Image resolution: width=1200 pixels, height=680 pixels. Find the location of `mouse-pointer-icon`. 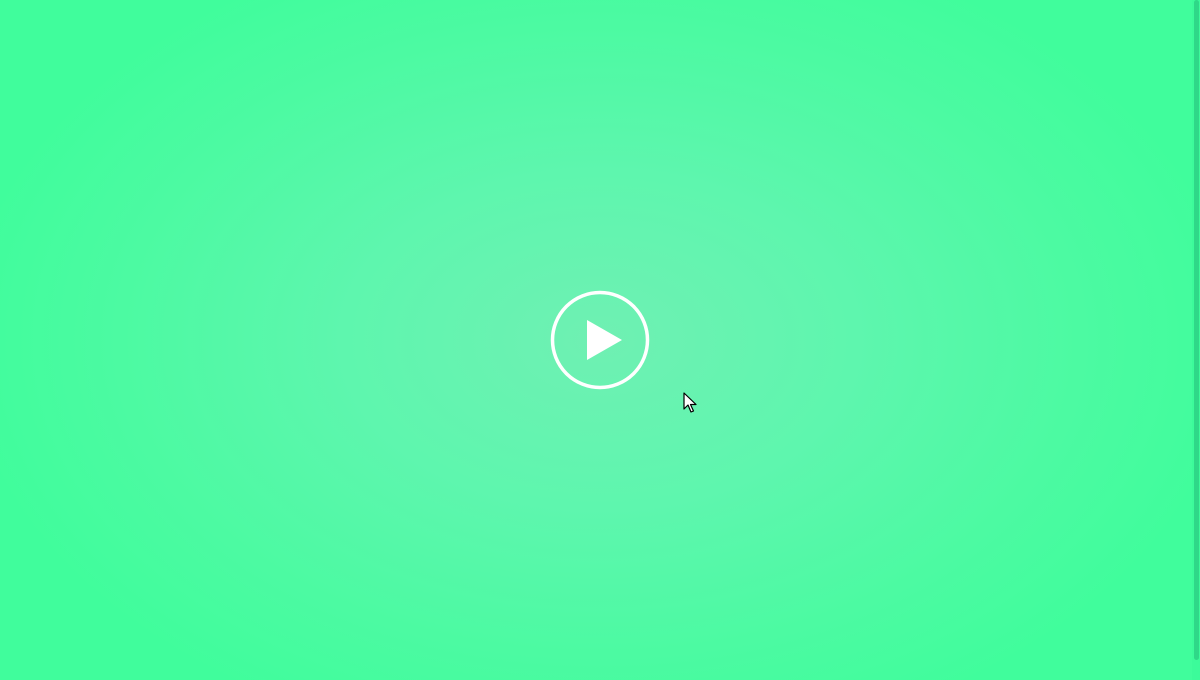

mouse-pointer-icon is located at coordinates (690, 403).